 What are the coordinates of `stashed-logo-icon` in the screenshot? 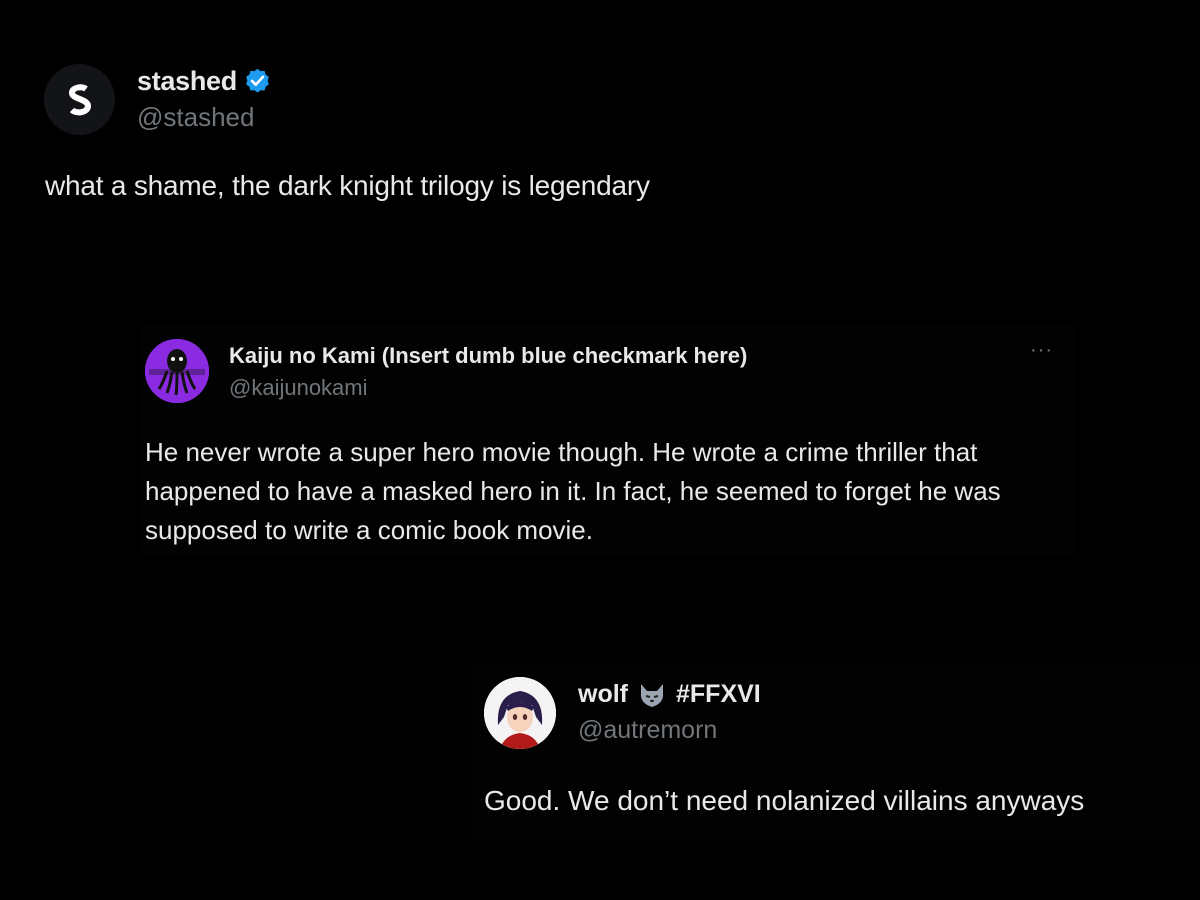 It's located at (79, 99).